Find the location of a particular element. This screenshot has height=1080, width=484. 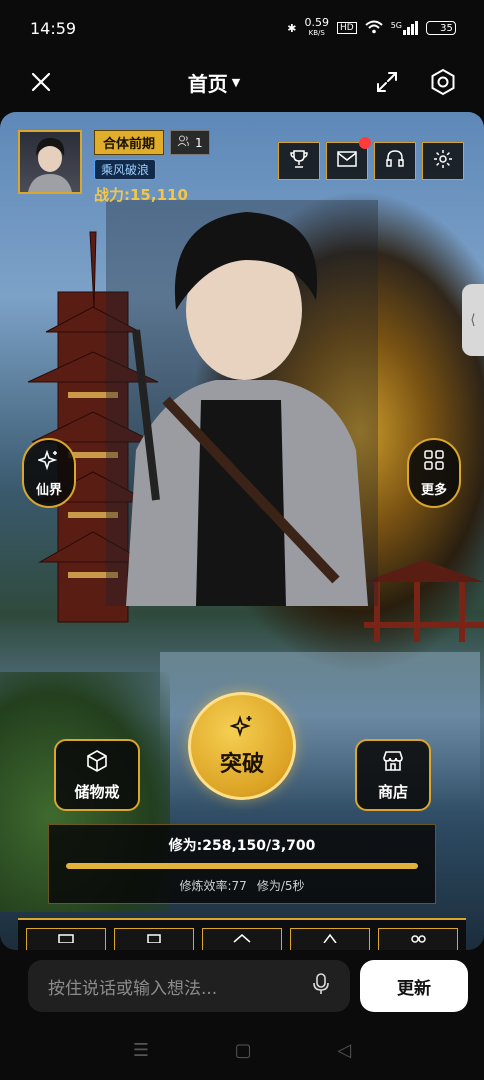

collapse-arrow-icon: ⟨ is located at coordinates (473, 320).